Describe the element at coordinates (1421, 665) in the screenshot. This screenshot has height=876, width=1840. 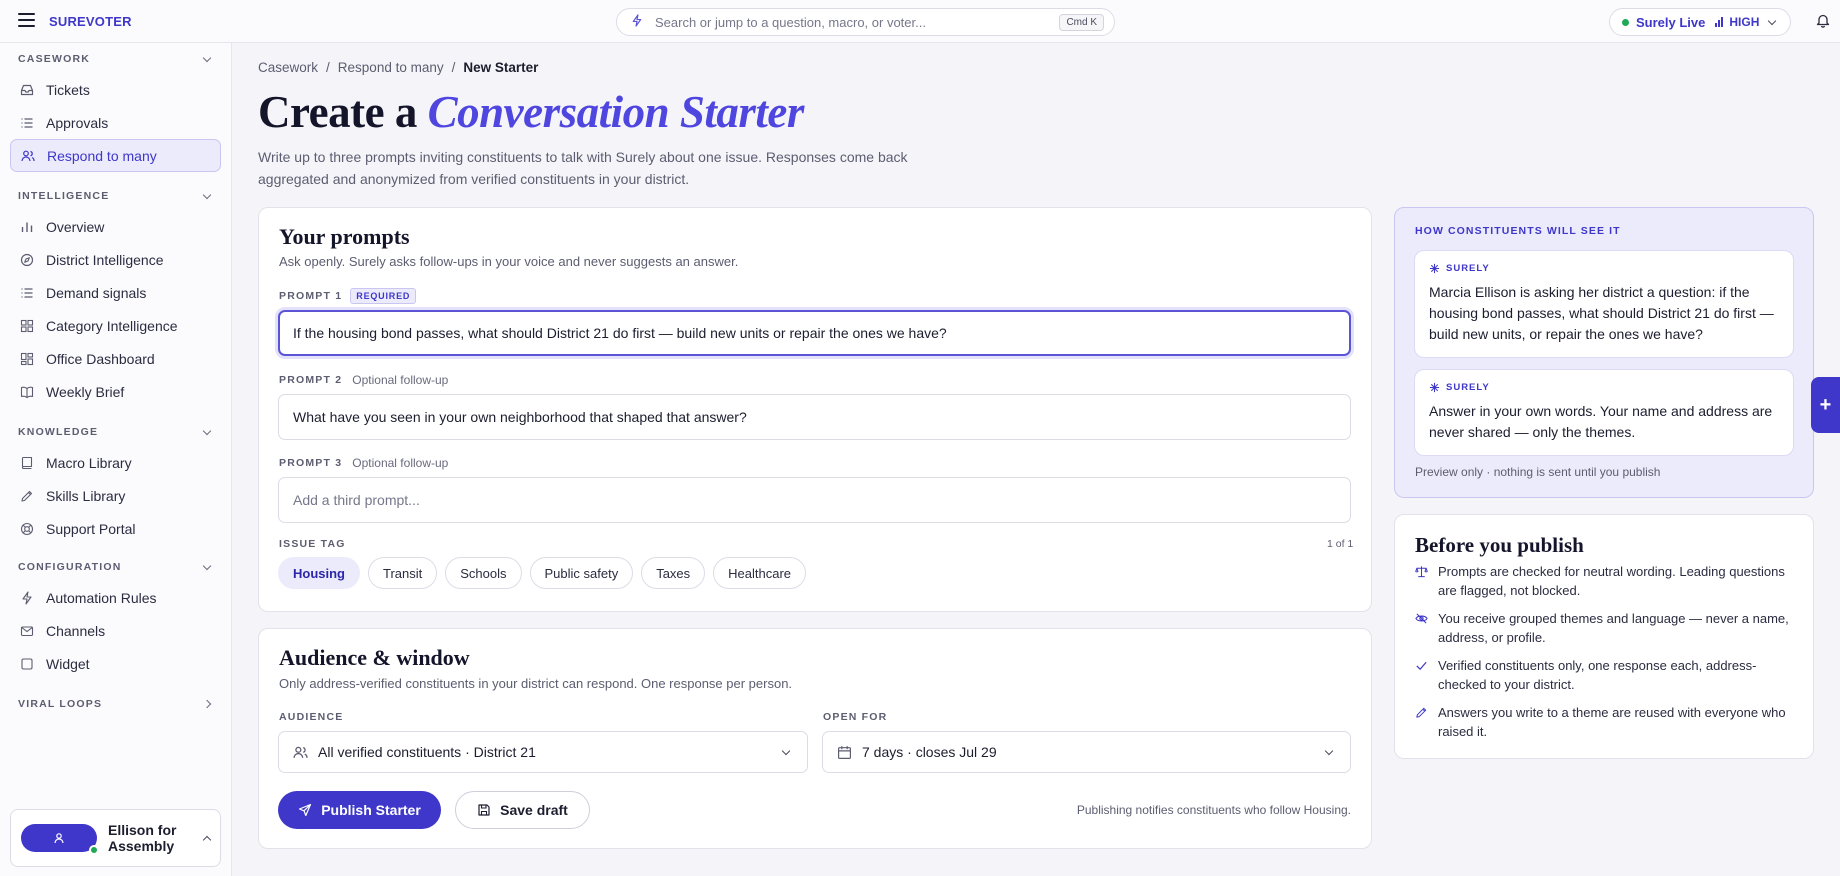
I see `check-icon` at that location.